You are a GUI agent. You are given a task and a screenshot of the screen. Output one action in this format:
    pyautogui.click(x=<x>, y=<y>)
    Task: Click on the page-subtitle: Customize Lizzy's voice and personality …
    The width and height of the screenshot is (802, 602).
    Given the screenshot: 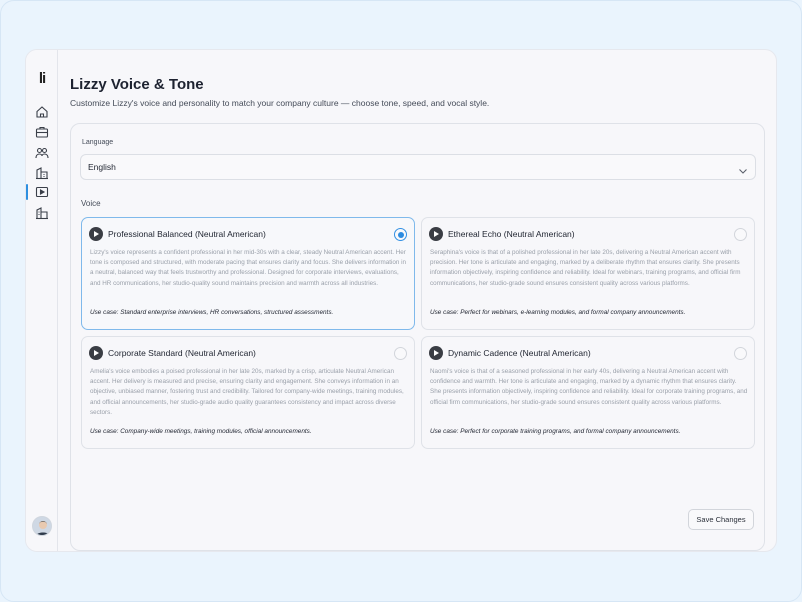 What is the action you would take?
    pyautogui.click(x=280, y=103)
    